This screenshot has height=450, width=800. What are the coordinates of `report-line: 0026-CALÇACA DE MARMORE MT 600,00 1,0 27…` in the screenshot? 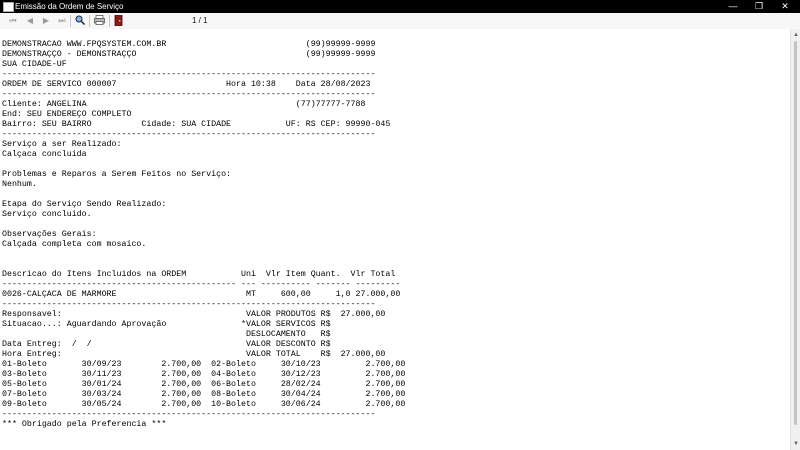 It's located at (201, 294).